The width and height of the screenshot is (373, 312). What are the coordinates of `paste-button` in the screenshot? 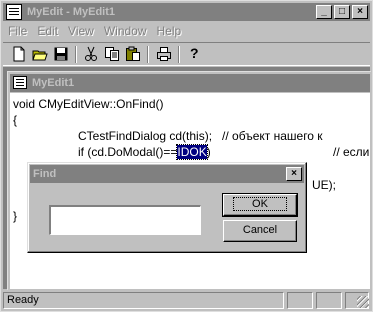 It's located at (133, 54).